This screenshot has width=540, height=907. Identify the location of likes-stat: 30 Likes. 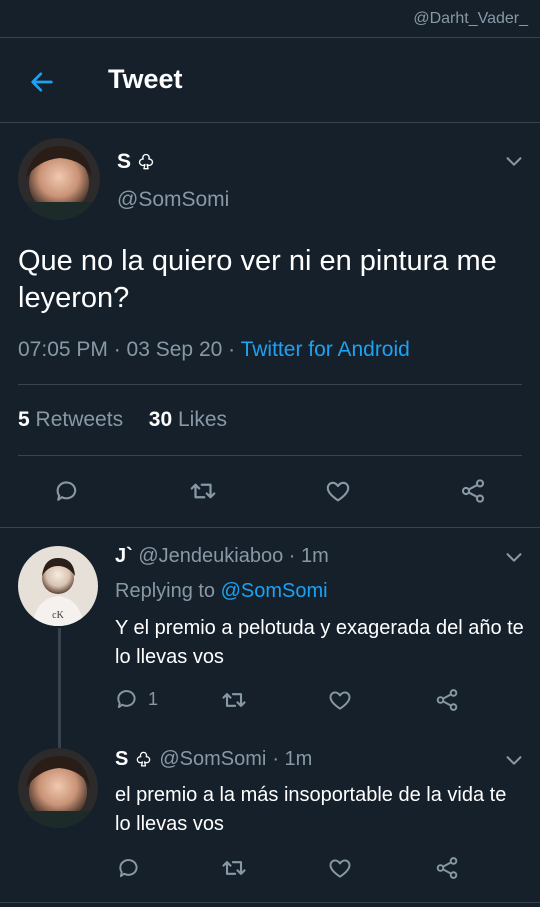
(188, 419).